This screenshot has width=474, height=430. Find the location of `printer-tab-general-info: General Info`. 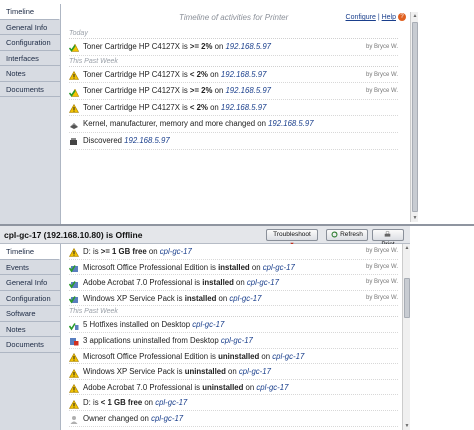

printer-tab-general-info: General Info is located at coordinates (30, 27).